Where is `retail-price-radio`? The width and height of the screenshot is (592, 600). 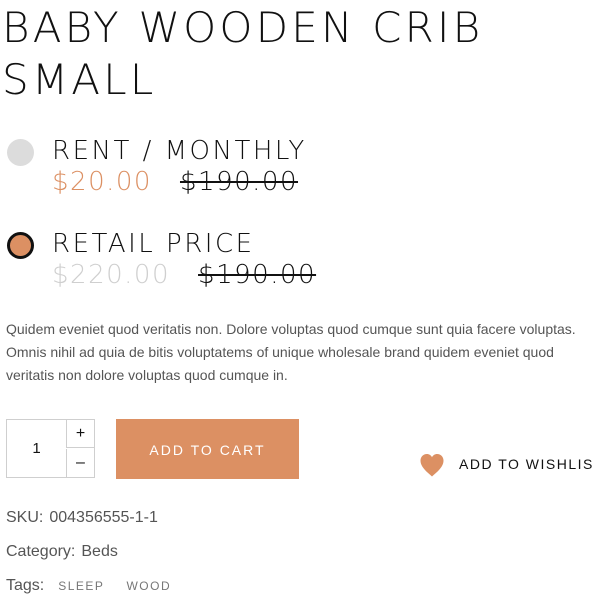 retail-price-radio is located at coordinates (20, 245).